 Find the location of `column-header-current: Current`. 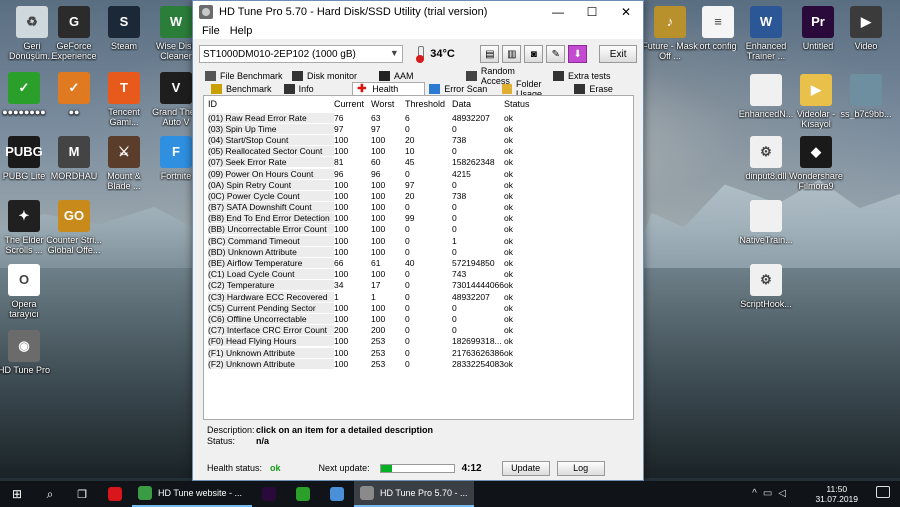

column-header-current: Current is located at coordinates (352, 104).